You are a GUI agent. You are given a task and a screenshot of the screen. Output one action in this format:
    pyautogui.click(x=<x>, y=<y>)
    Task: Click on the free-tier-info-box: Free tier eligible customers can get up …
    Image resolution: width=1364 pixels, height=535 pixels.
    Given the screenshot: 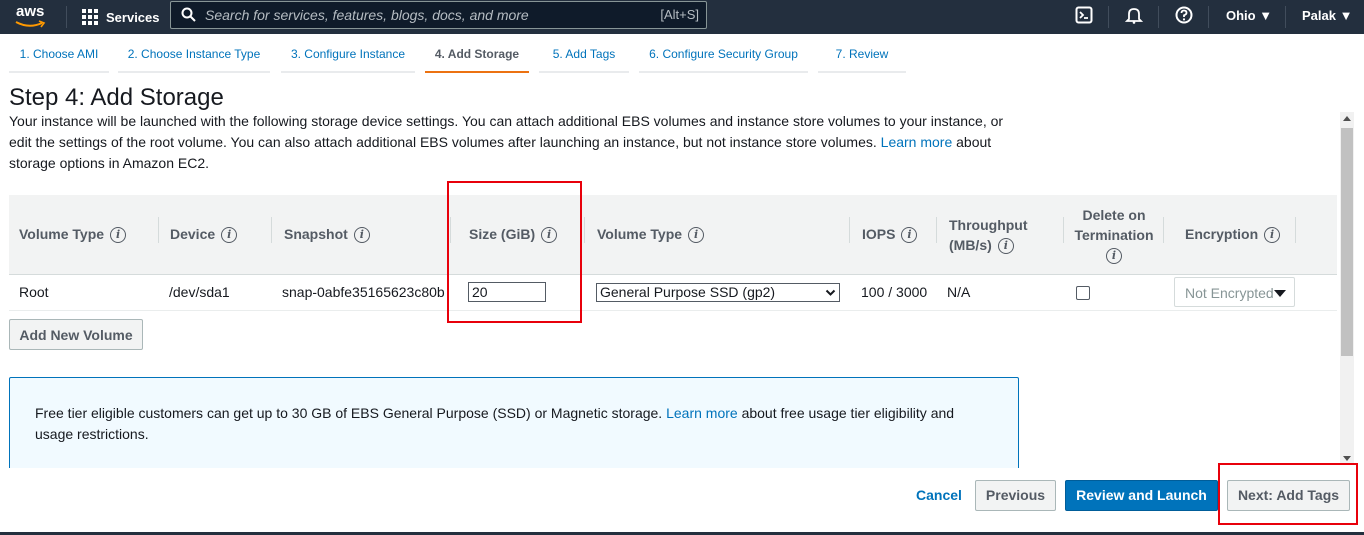 What is the action you would take?
    pyautogui.click(x=514, y=427)
    